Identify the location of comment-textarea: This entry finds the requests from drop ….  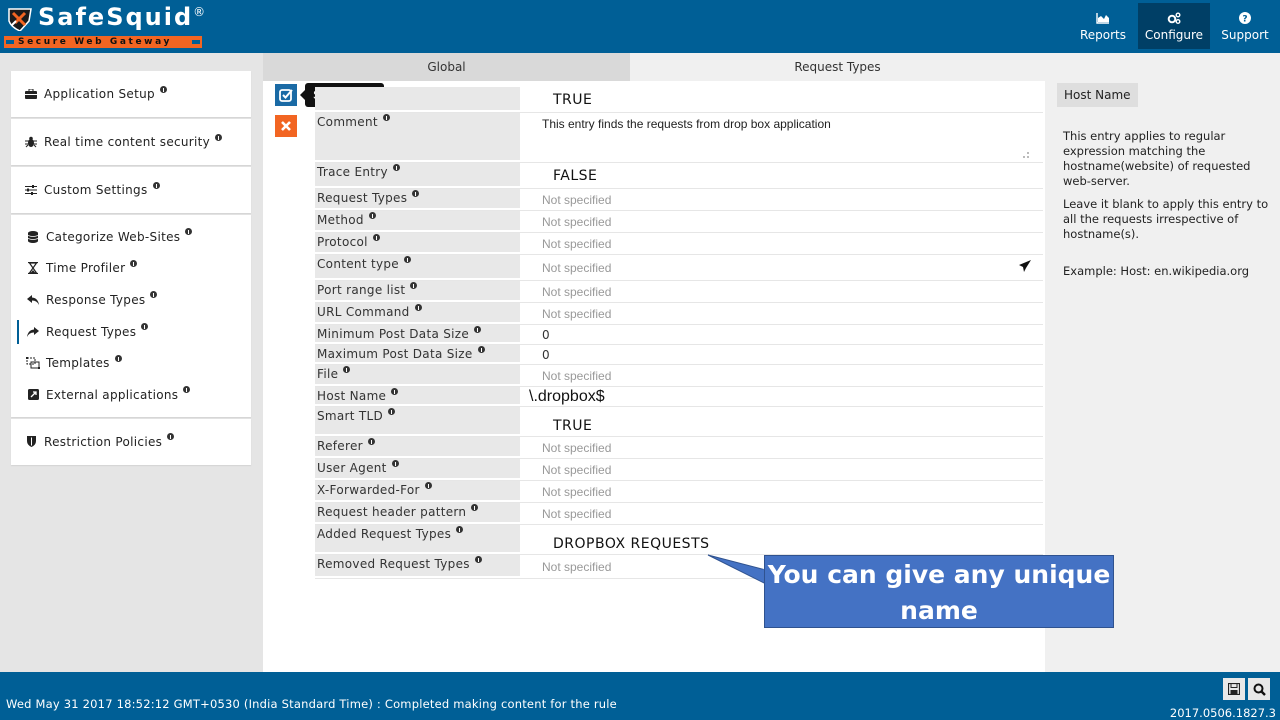
(781, 137).